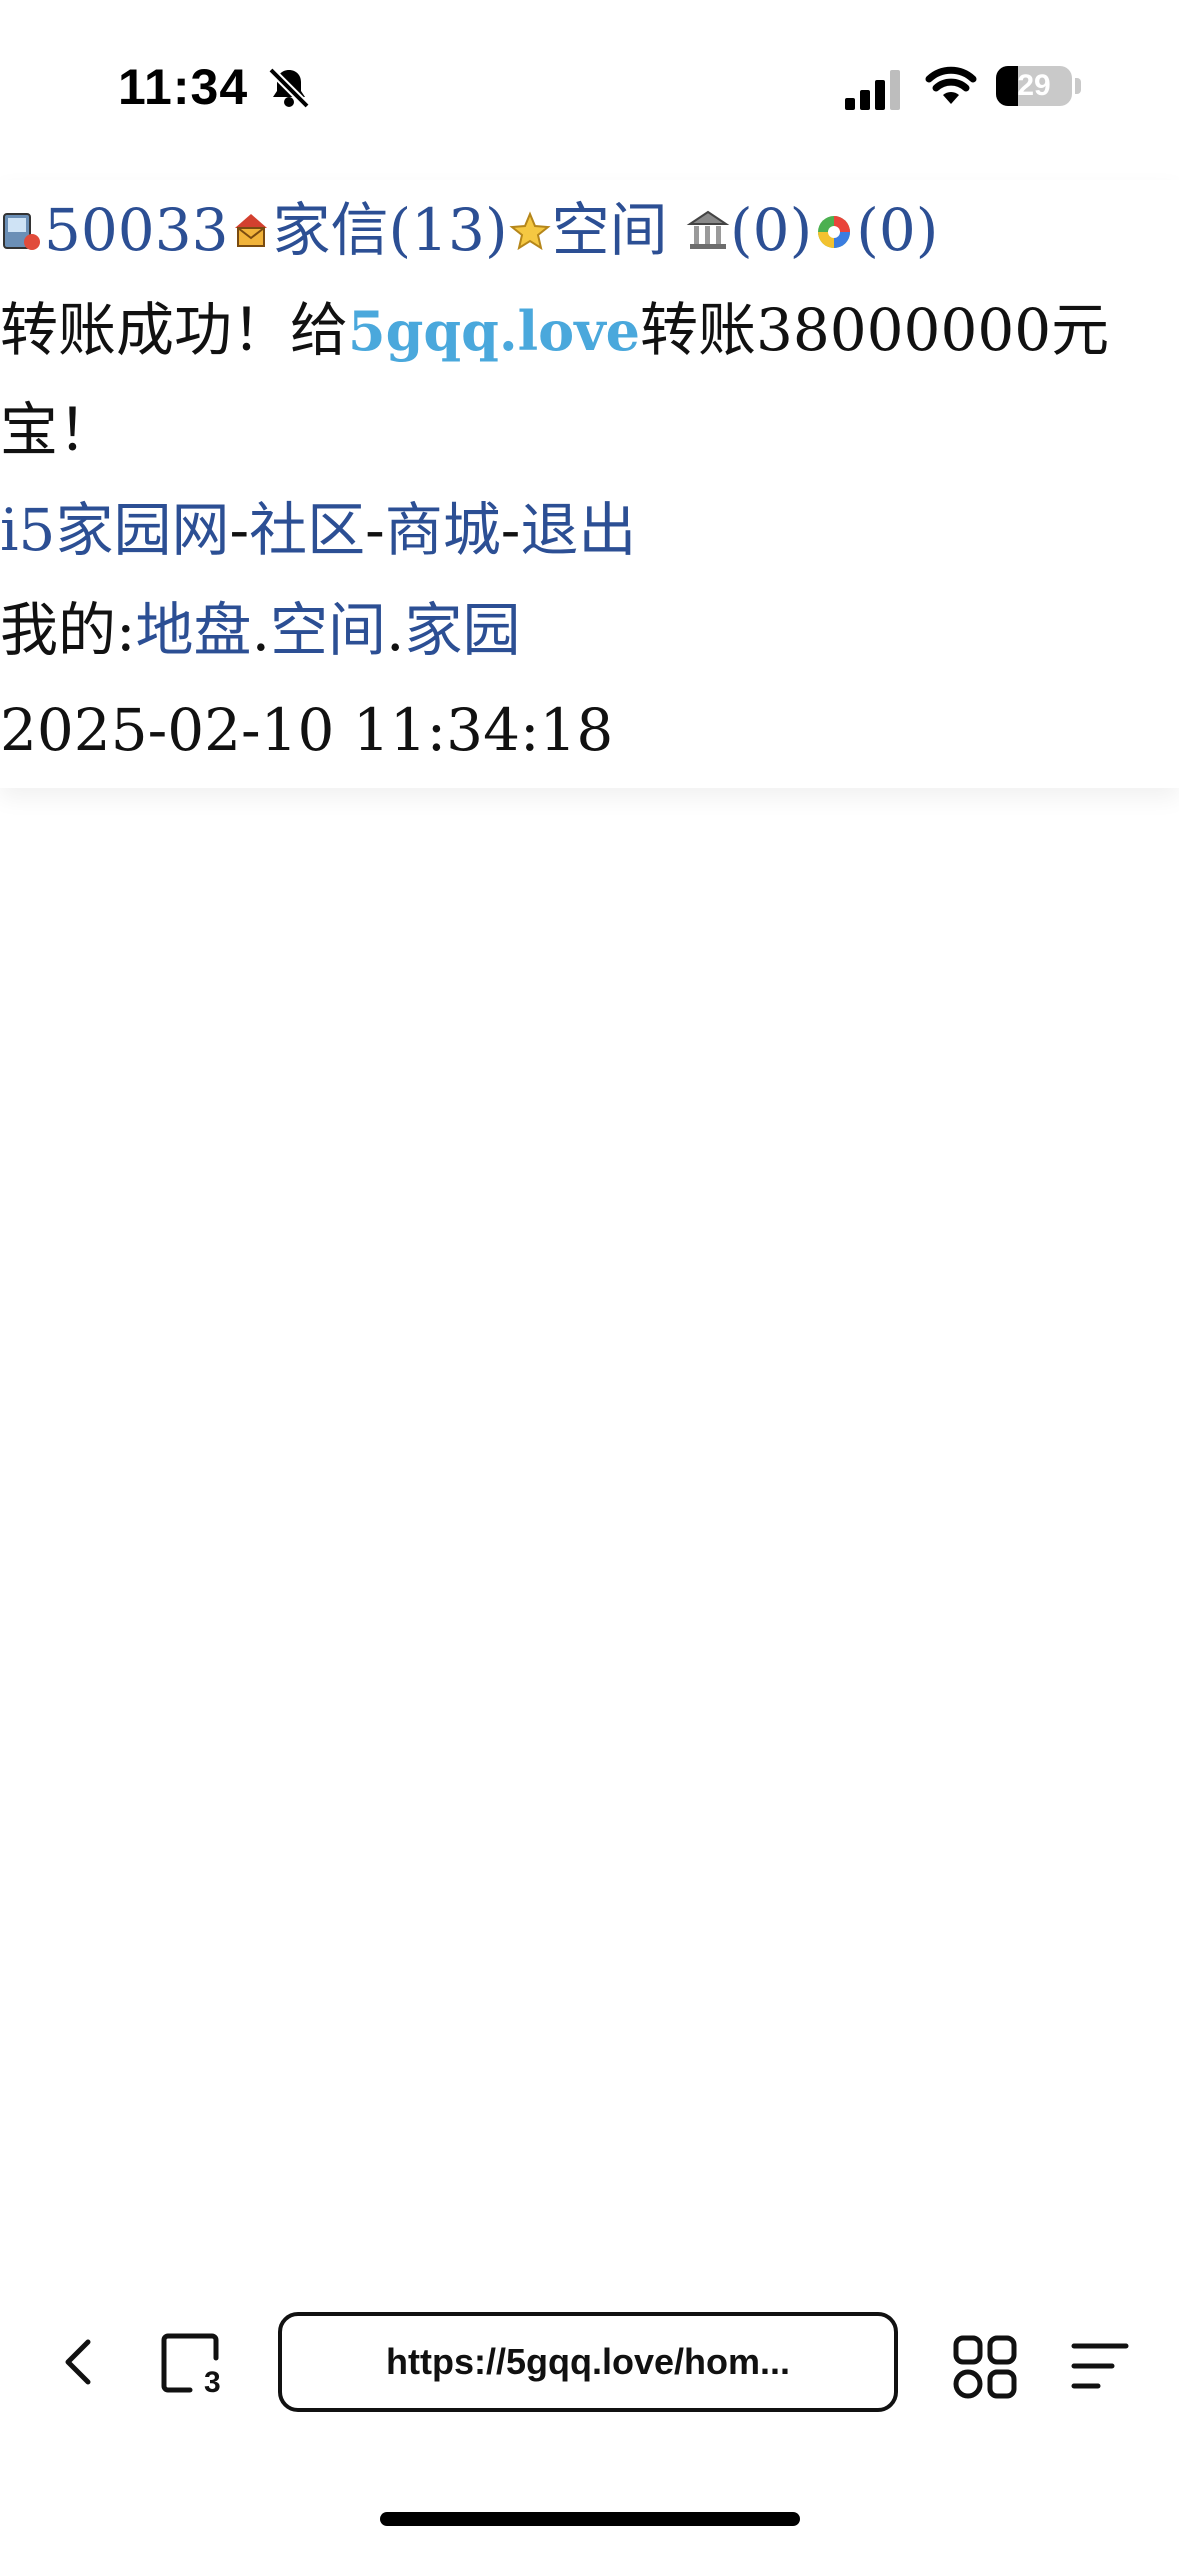 The height and width of the screenshot is (2556, 1179). Describe the element at coordinates (985, 2367) in the screenshot. I see `apps-grid-icon` at that location.